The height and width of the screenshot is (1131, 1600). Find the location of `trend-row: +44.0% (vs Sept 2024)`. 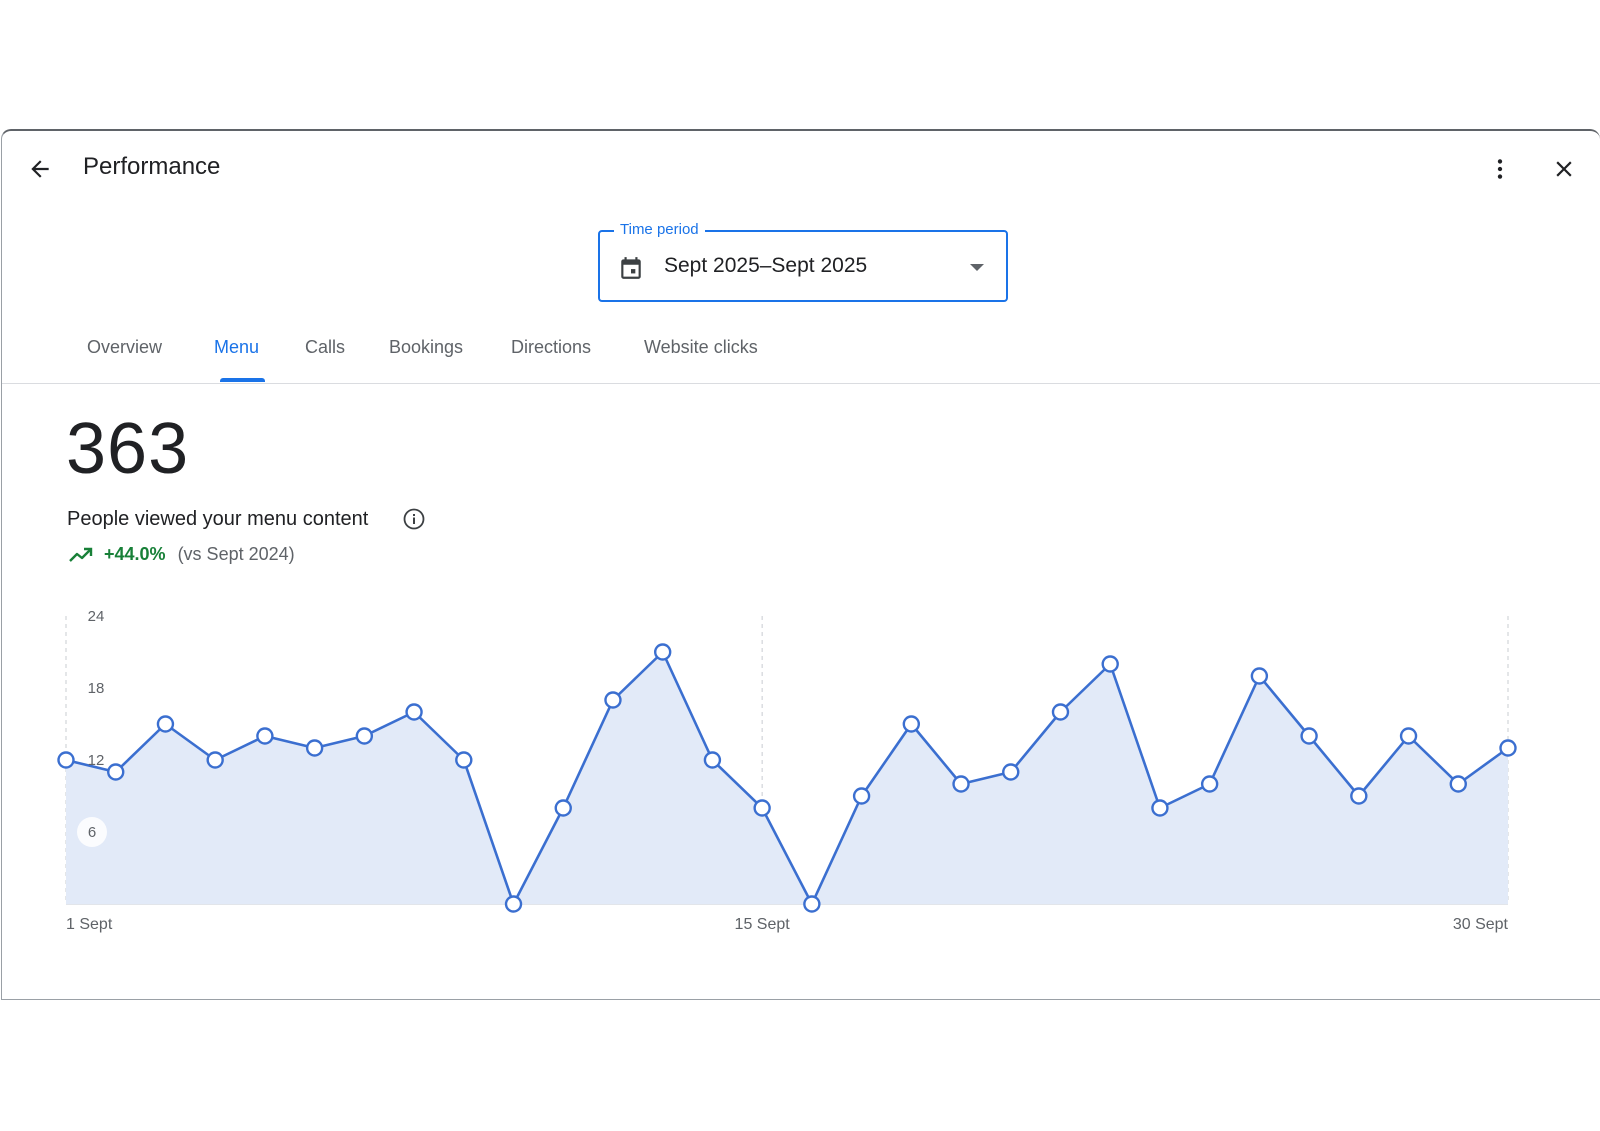

trend-row: +44.0% (vs Sept 2024) is located at coordinates (181, 554).